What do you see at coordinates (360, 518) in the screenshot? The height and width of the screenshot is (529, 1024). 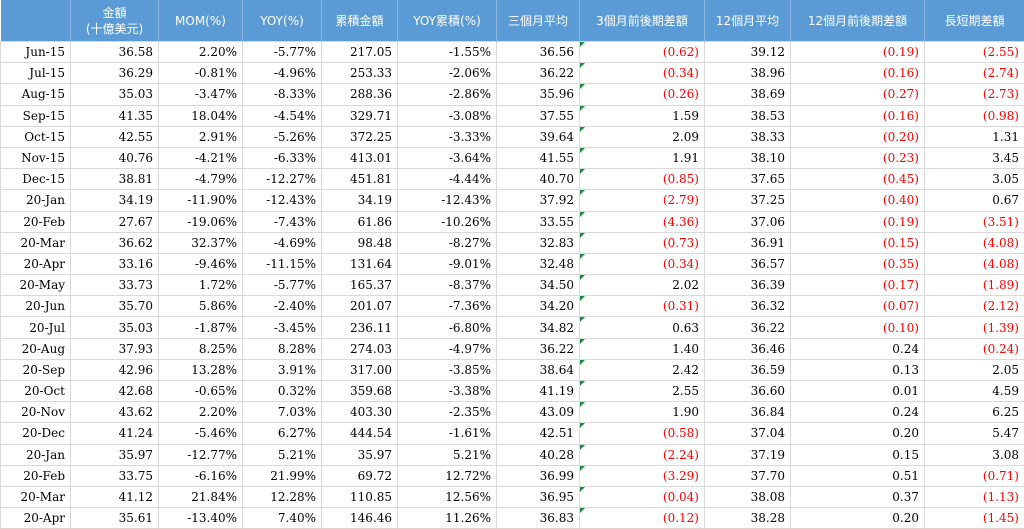 I see `table-cell: 146.46` at bounding box center [360, 518].